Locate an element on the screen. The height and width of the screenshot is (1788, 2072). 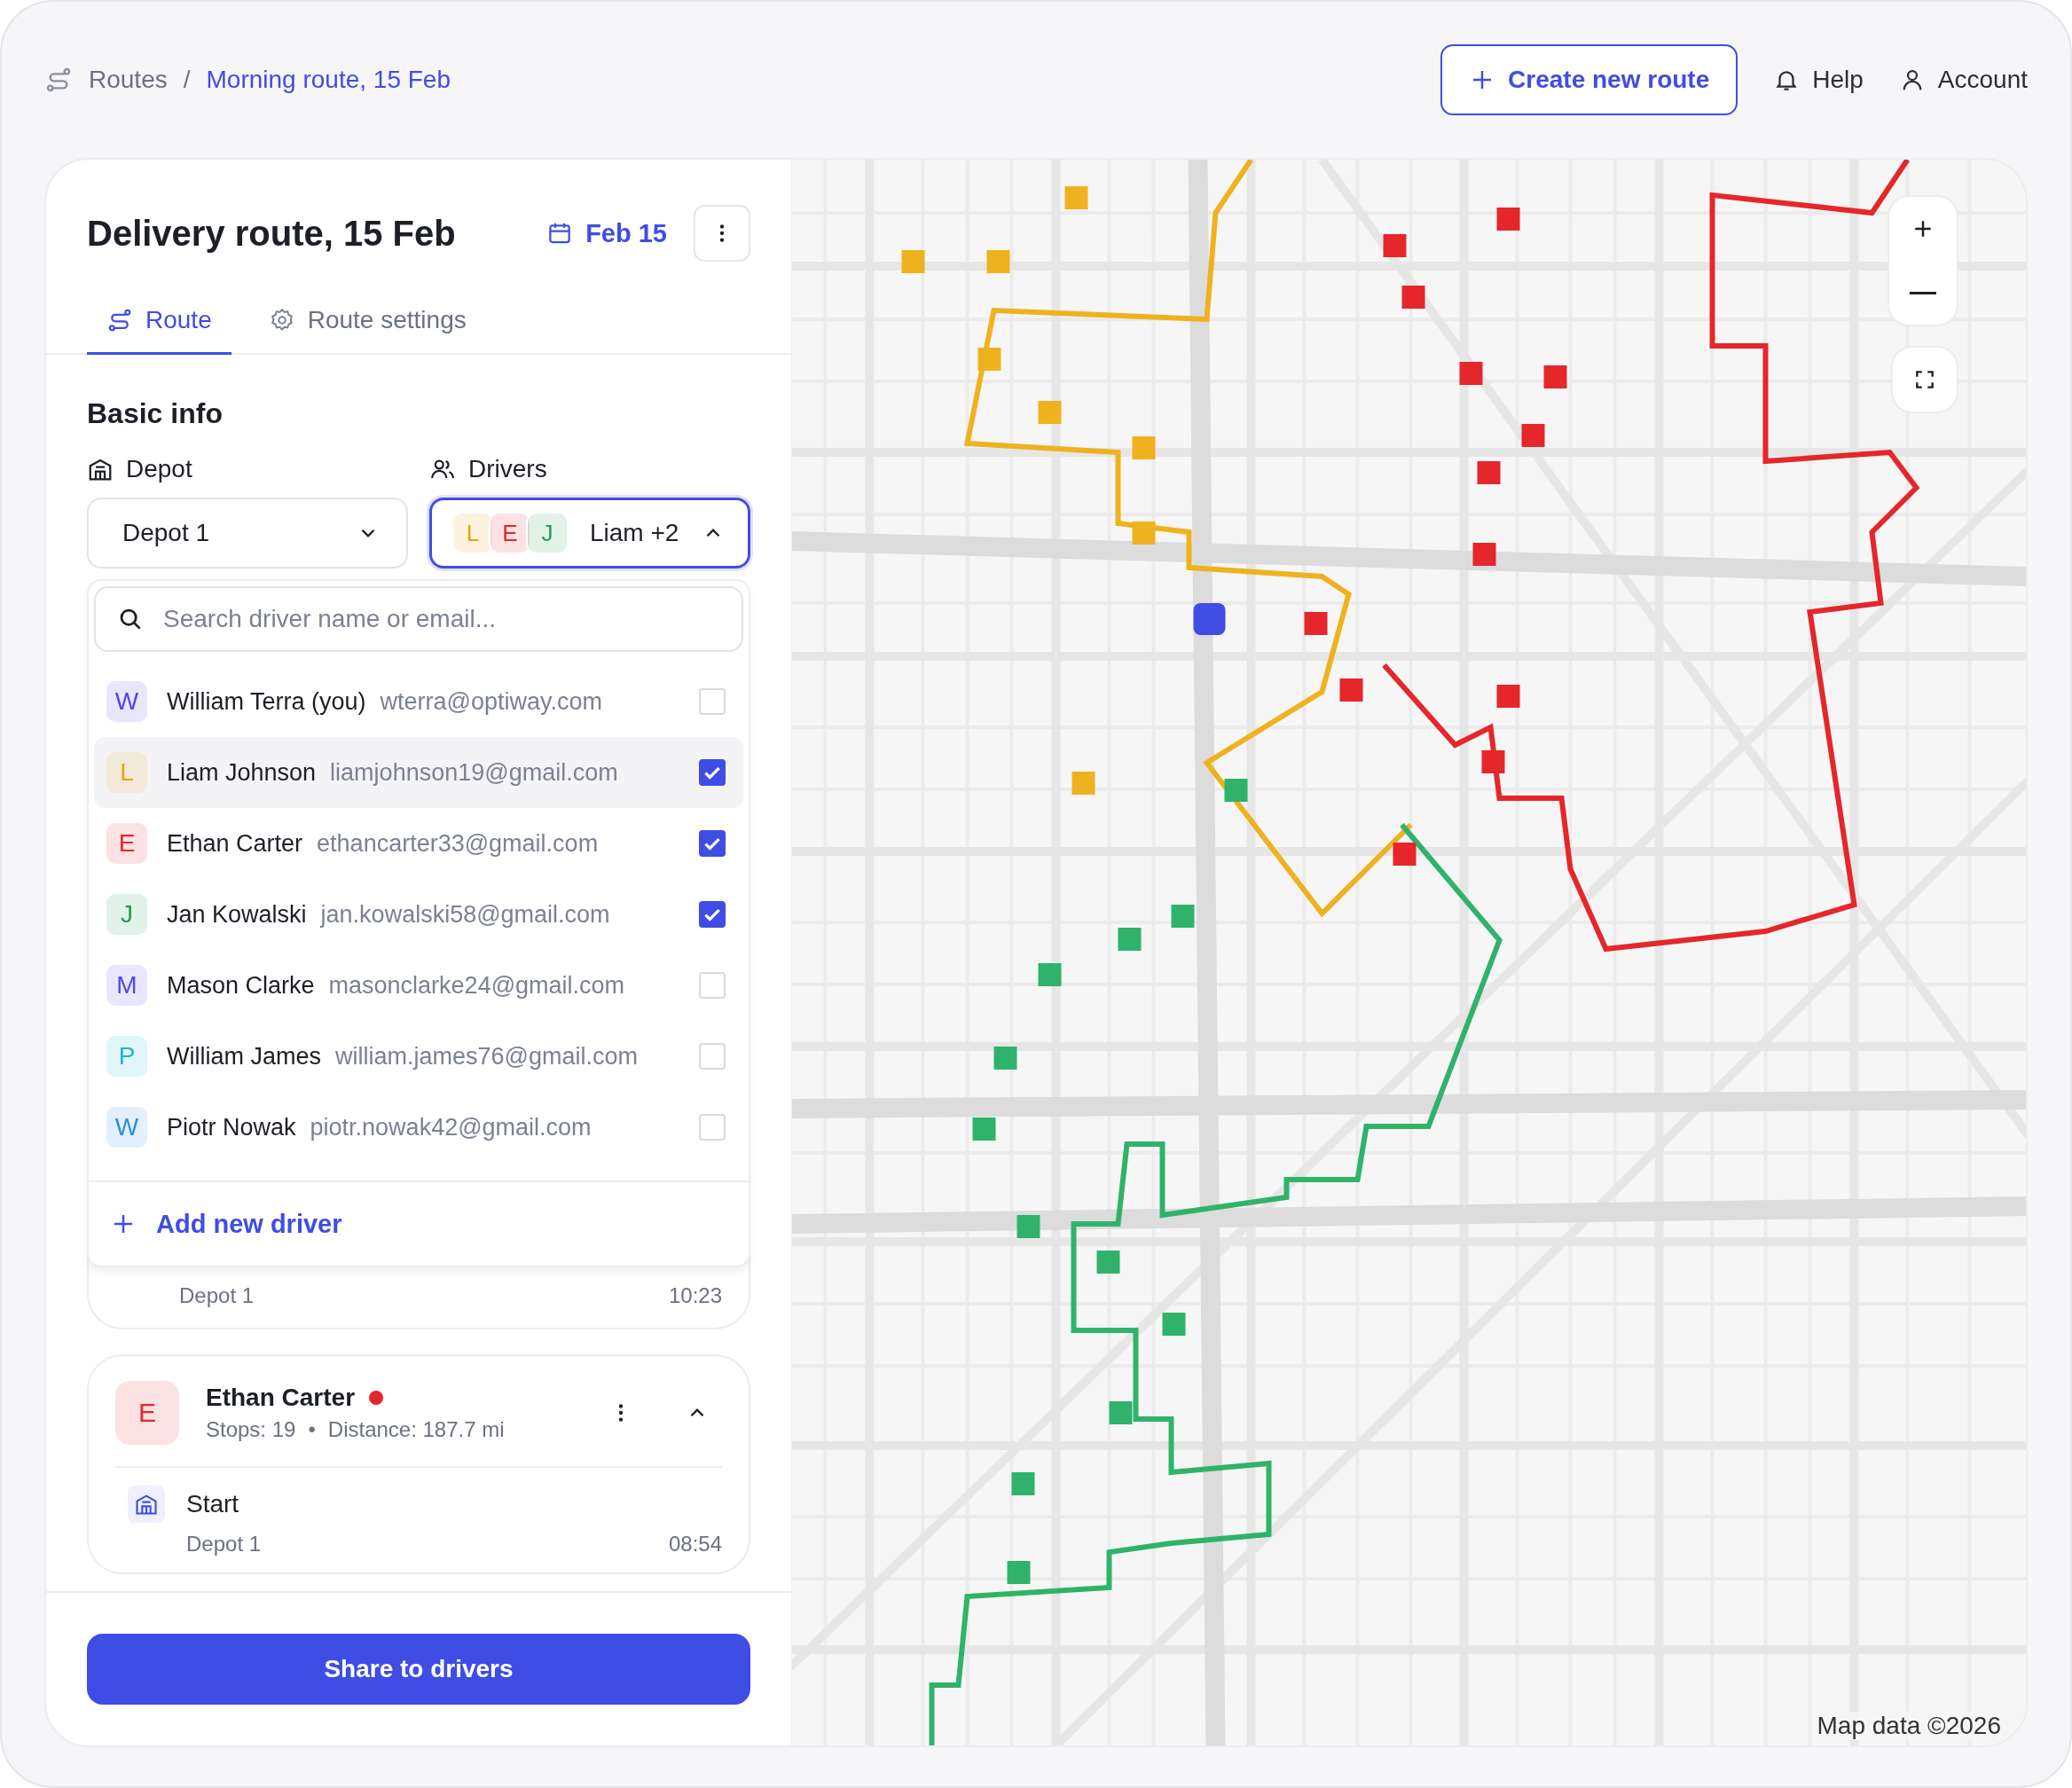
driver-option: P William James william.james76@gmail.com is located at coordinates (418, 1056).